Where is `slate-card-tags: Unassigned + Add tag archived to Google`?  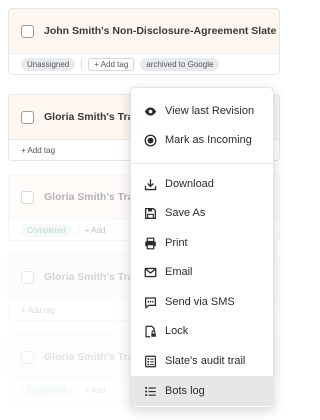
slate-card-tags: Unassigned + Add tag archived to Google is located at coordinates (144, 64).